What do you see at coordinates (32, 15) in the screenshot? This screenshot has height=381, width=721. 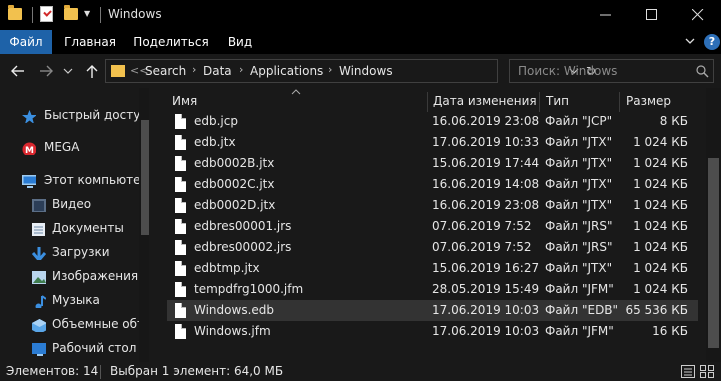 I see `divider` at bounding box center [32, 15].